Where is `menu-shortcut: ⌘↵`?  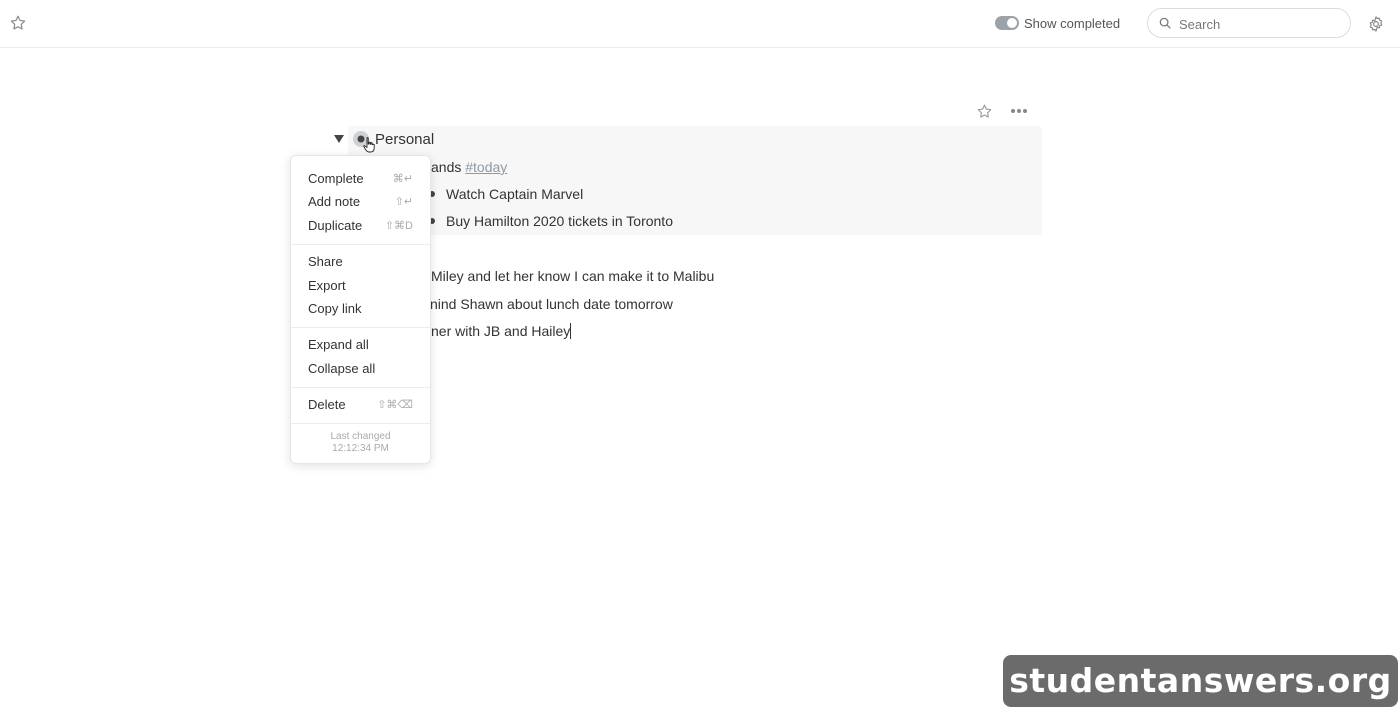
menu-shortcut: ⌘↵ is located at coordinates (402, 179).